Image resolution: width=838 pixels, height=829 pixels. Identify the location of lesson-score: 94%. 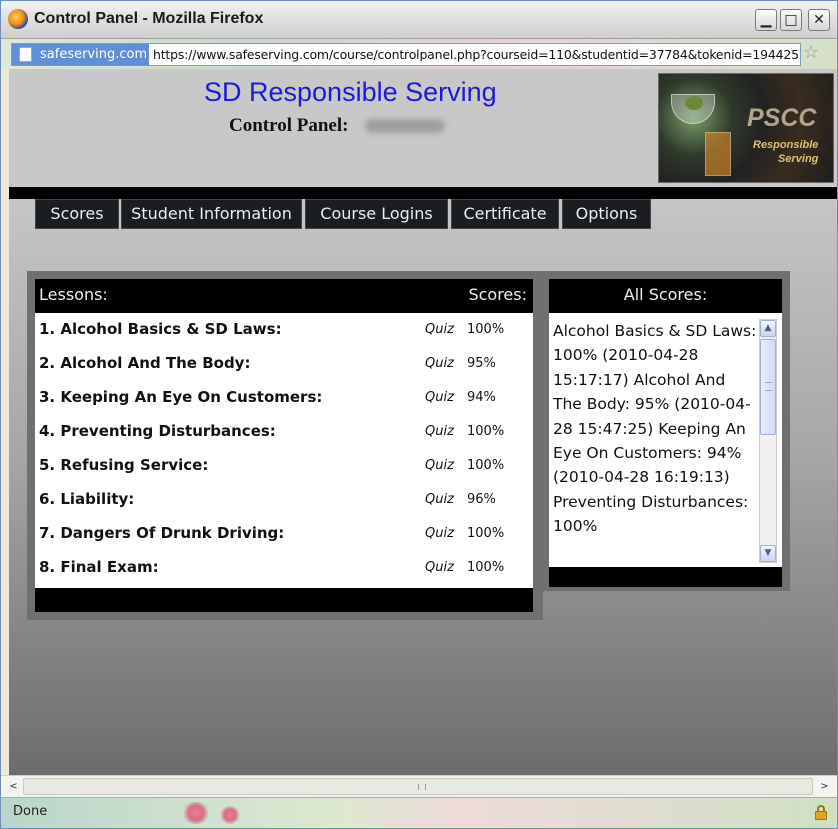
(481, 397).